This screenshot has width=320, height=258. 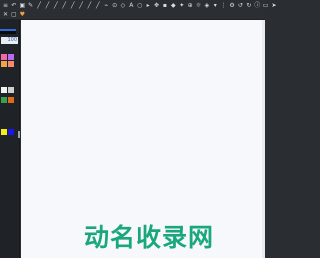 I want to click on marker-icon: ╱, so click(x=55, y=5).